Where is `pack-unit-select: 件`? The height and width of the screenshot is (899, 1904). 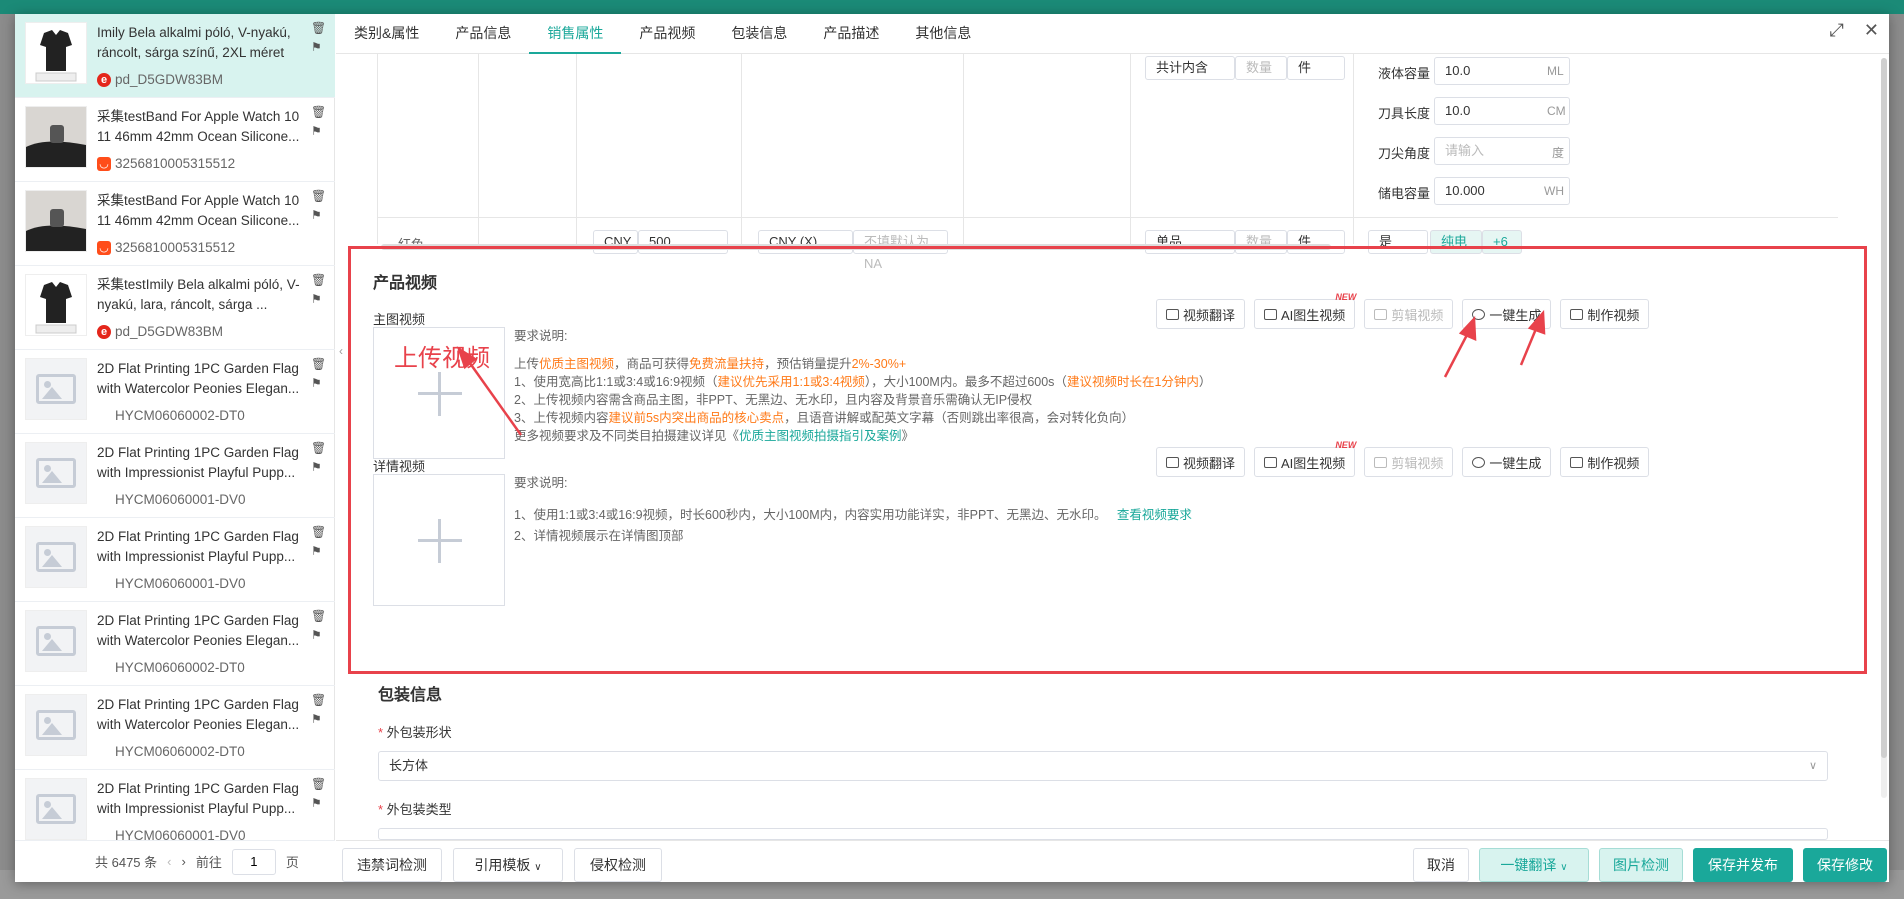
pack-unit-select: 件 is located at coordinates (1316, 68).